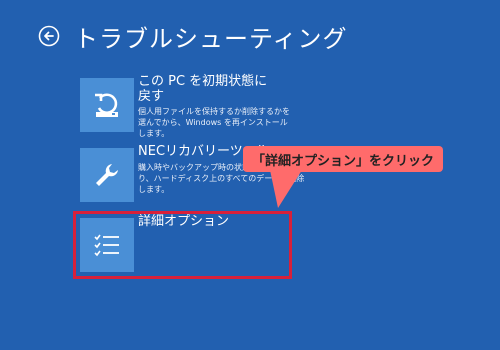 The height and width of the screenshot is (350, 500). What do you see at coordinates (49, 36) in the screenshot?
I see `back-arrow-icon` at bounding box center [49, 36].